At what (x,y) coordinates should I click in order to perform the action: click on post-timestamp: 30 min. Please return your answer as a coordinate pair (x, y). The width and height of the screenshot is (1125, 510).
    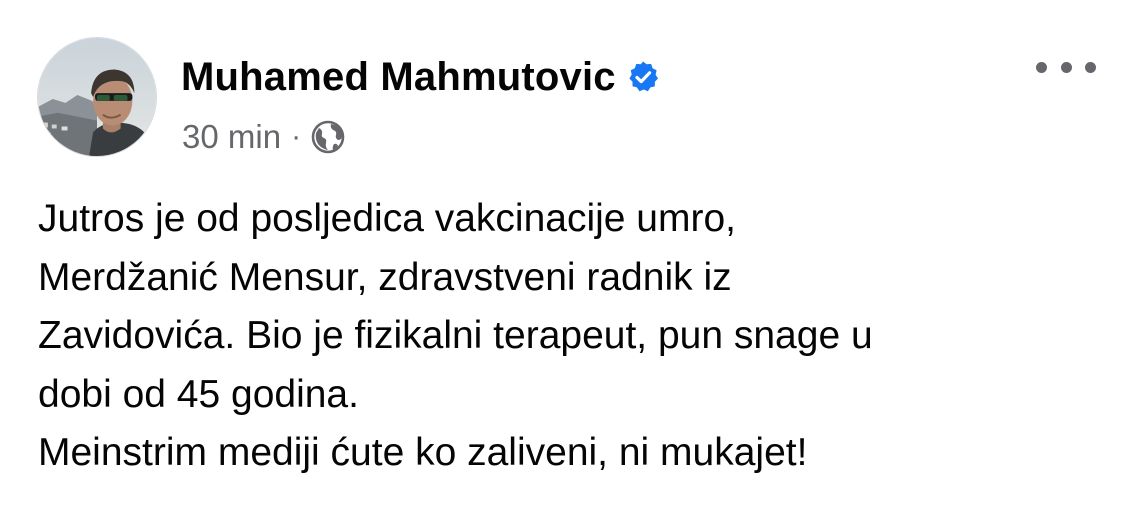
    Looking at the image, I should click on (231, 137).